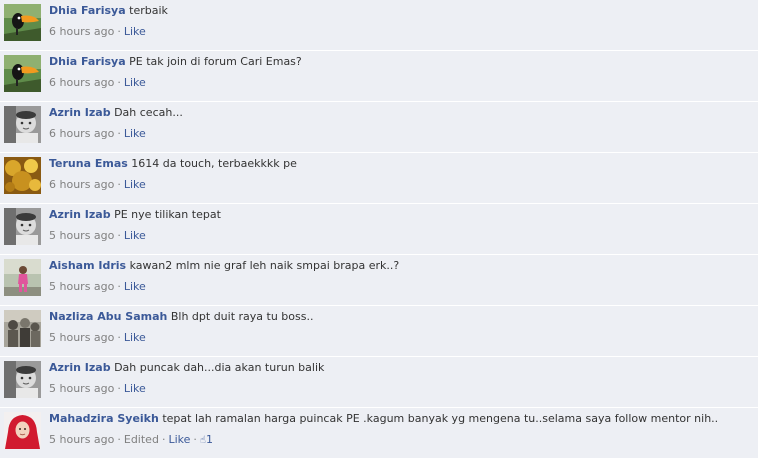 This screenshot has height=459, width=758. Describe the element at coordinates (206, 439) in the screenshot. I see `likes-count: ☝1` at that location.